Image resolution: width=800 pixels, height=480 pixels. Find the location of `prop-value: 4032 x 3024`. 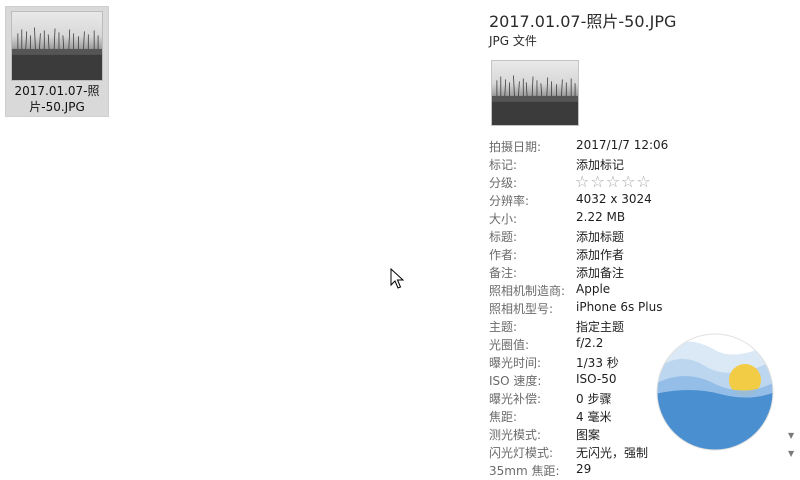

prop-value: 4032 x 3024 is located at coordinates (614, 199).